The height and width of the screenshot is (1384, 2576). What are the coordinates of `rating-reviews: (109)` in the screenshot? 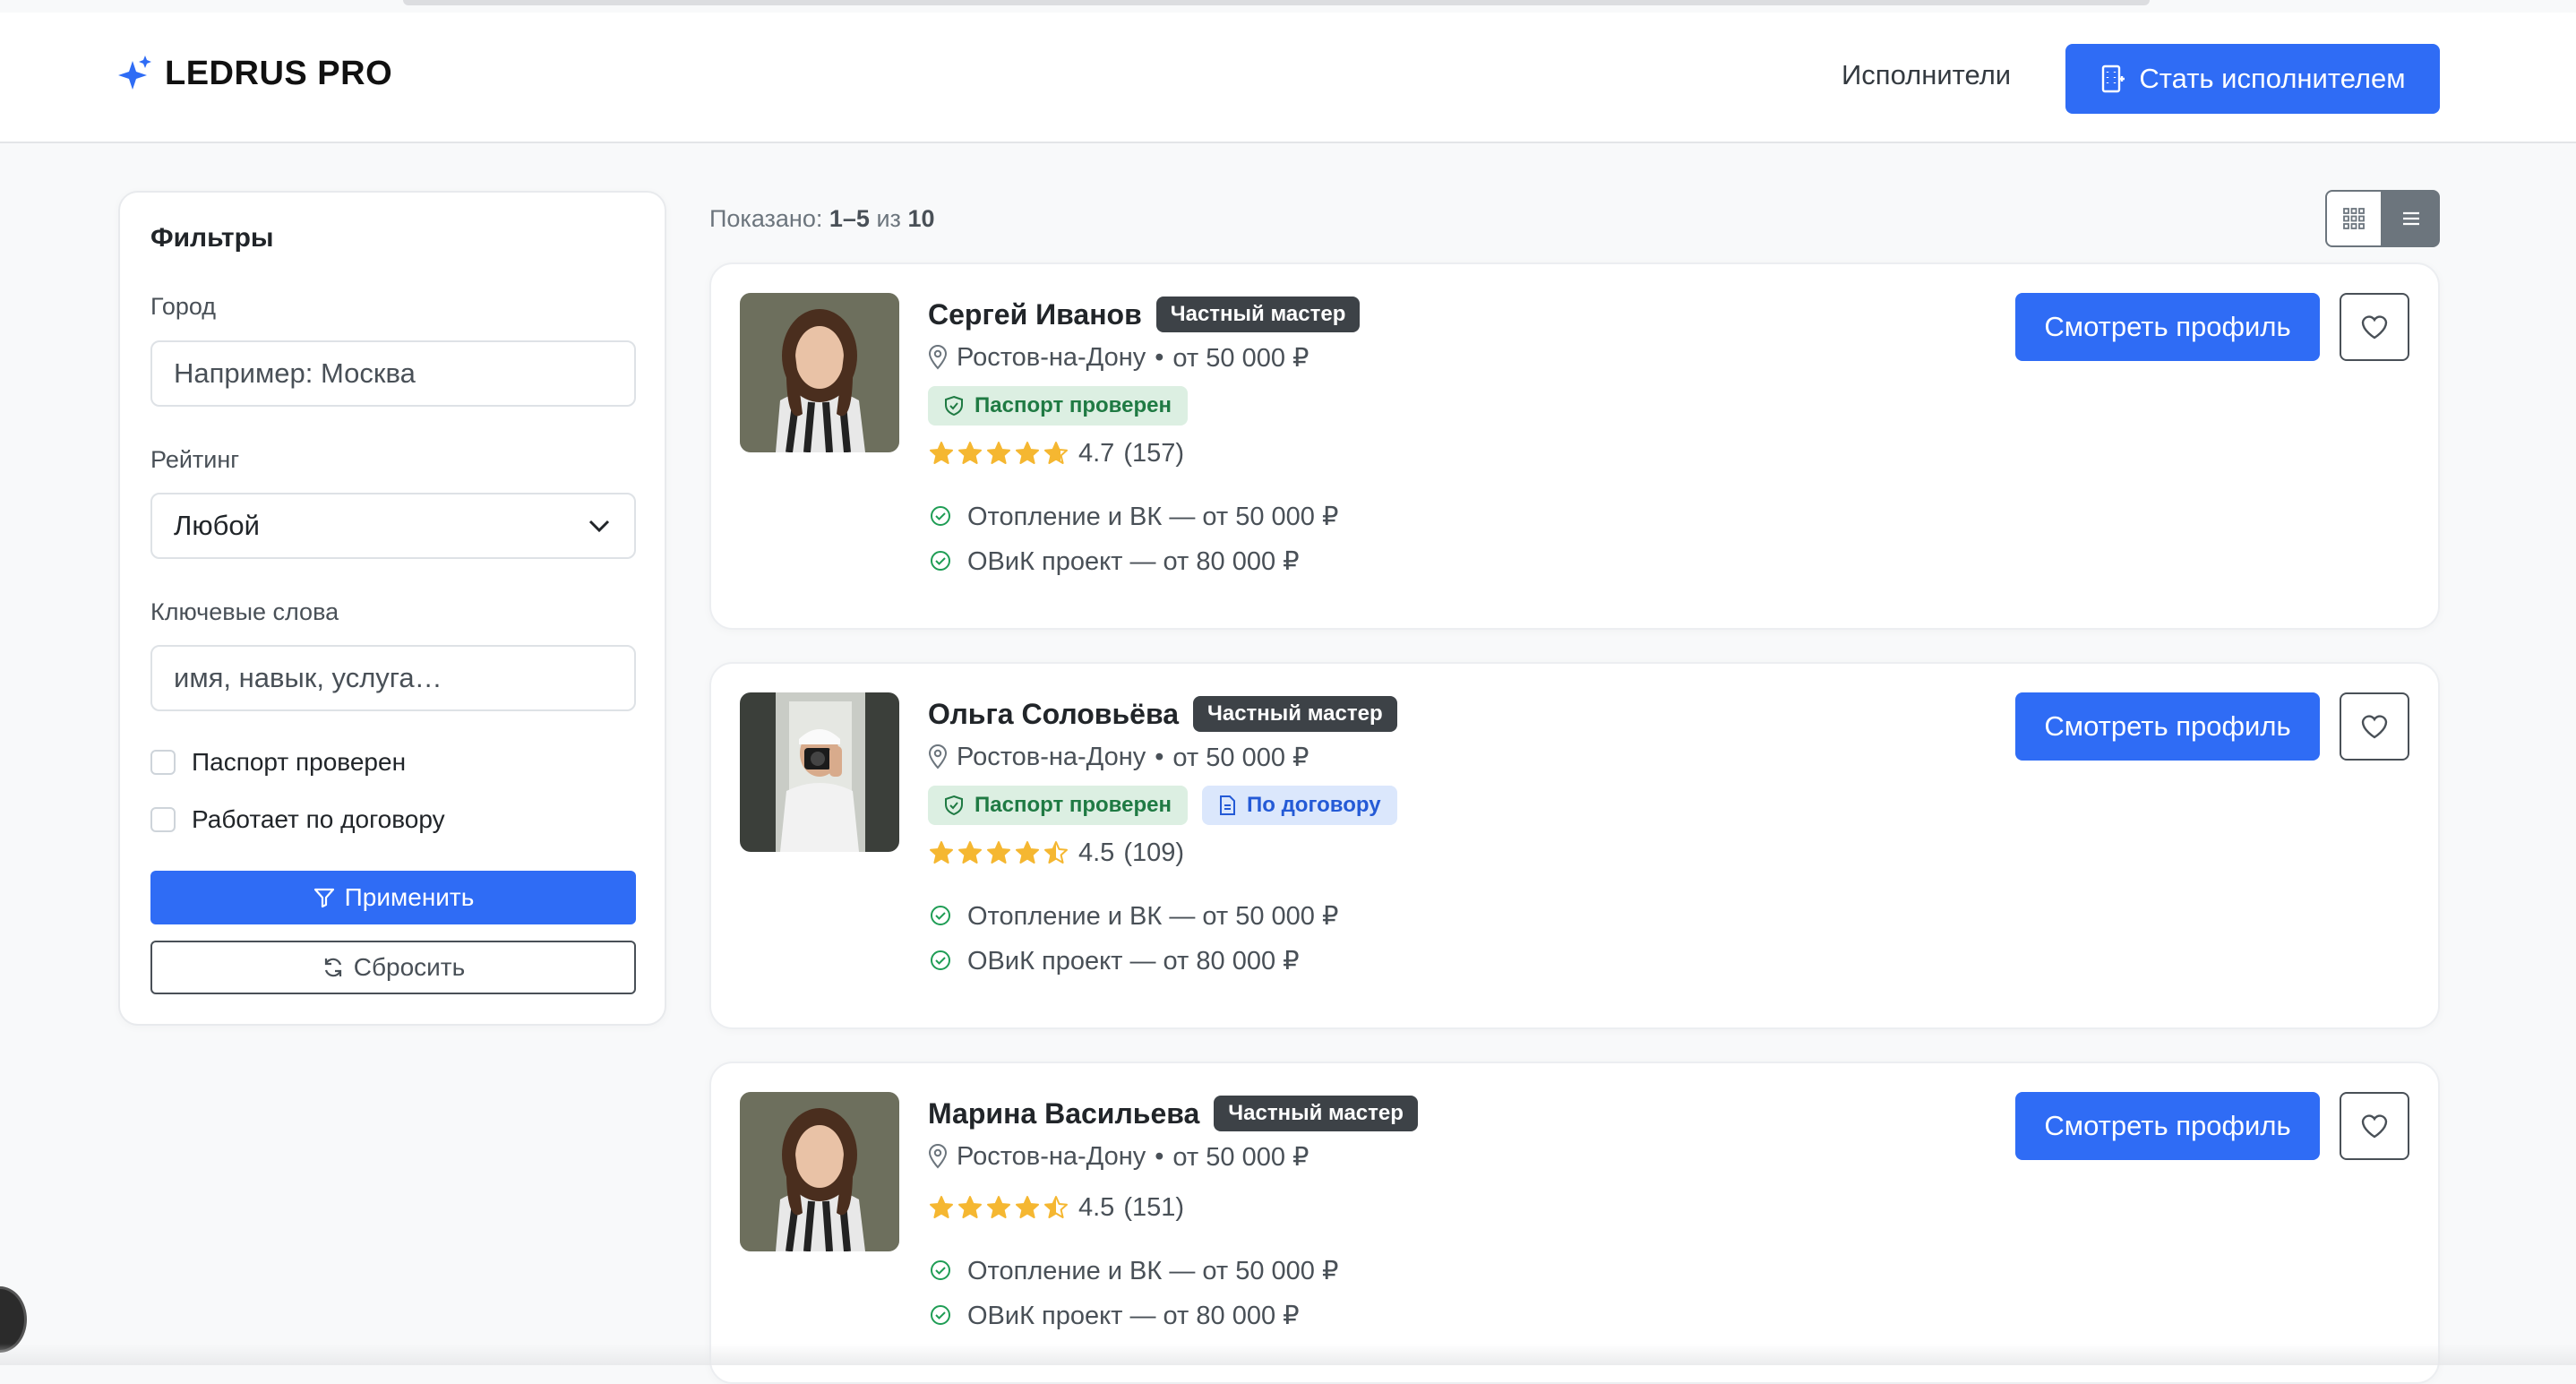 It's located at (1154, 852).